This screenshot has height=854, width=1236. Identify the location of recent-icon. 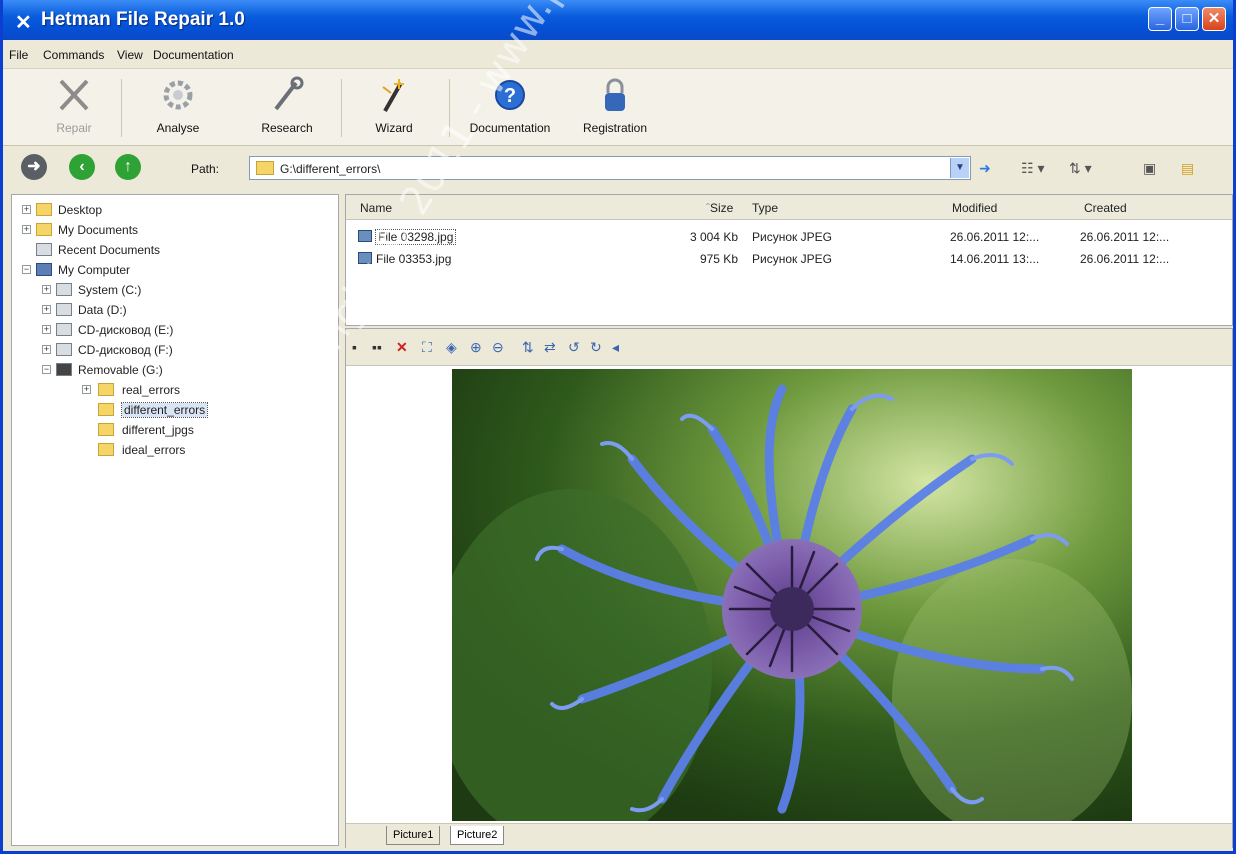
(44, 249).